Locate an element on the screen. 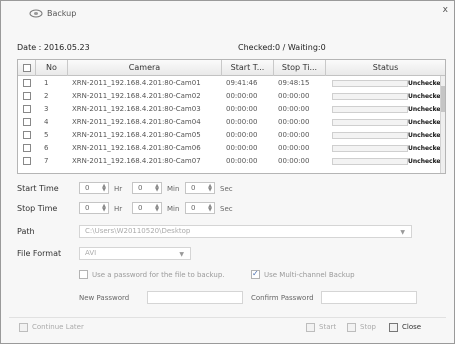  row-no: 4 is located at coordinates (46, 122).